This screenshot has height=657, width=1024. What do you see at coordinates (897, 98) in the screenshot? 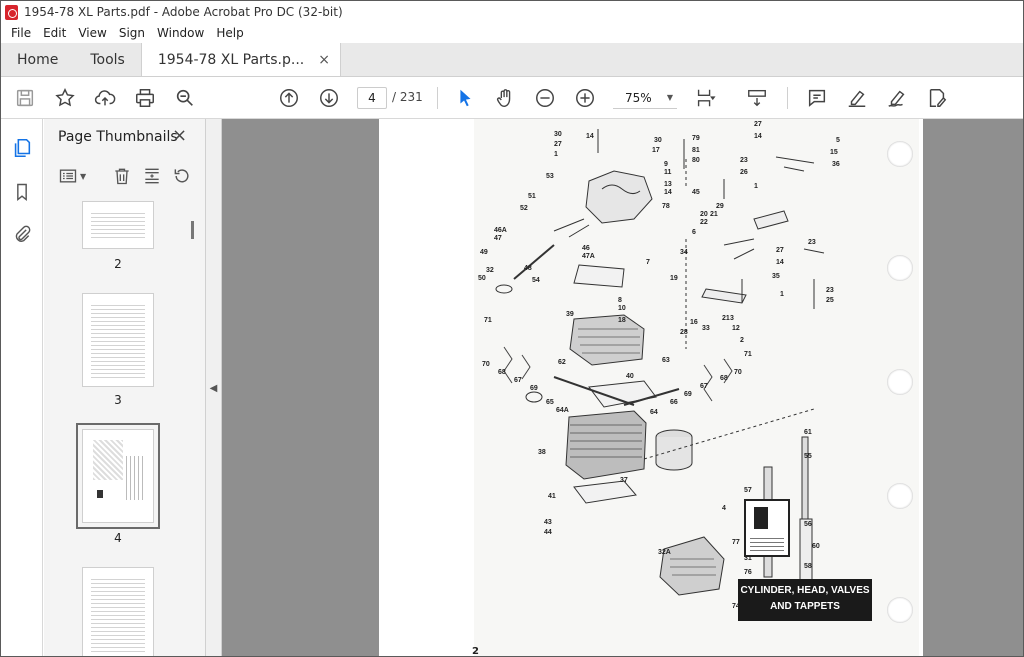
I see `draw-signature-icon` at bounding box center [897, 98].